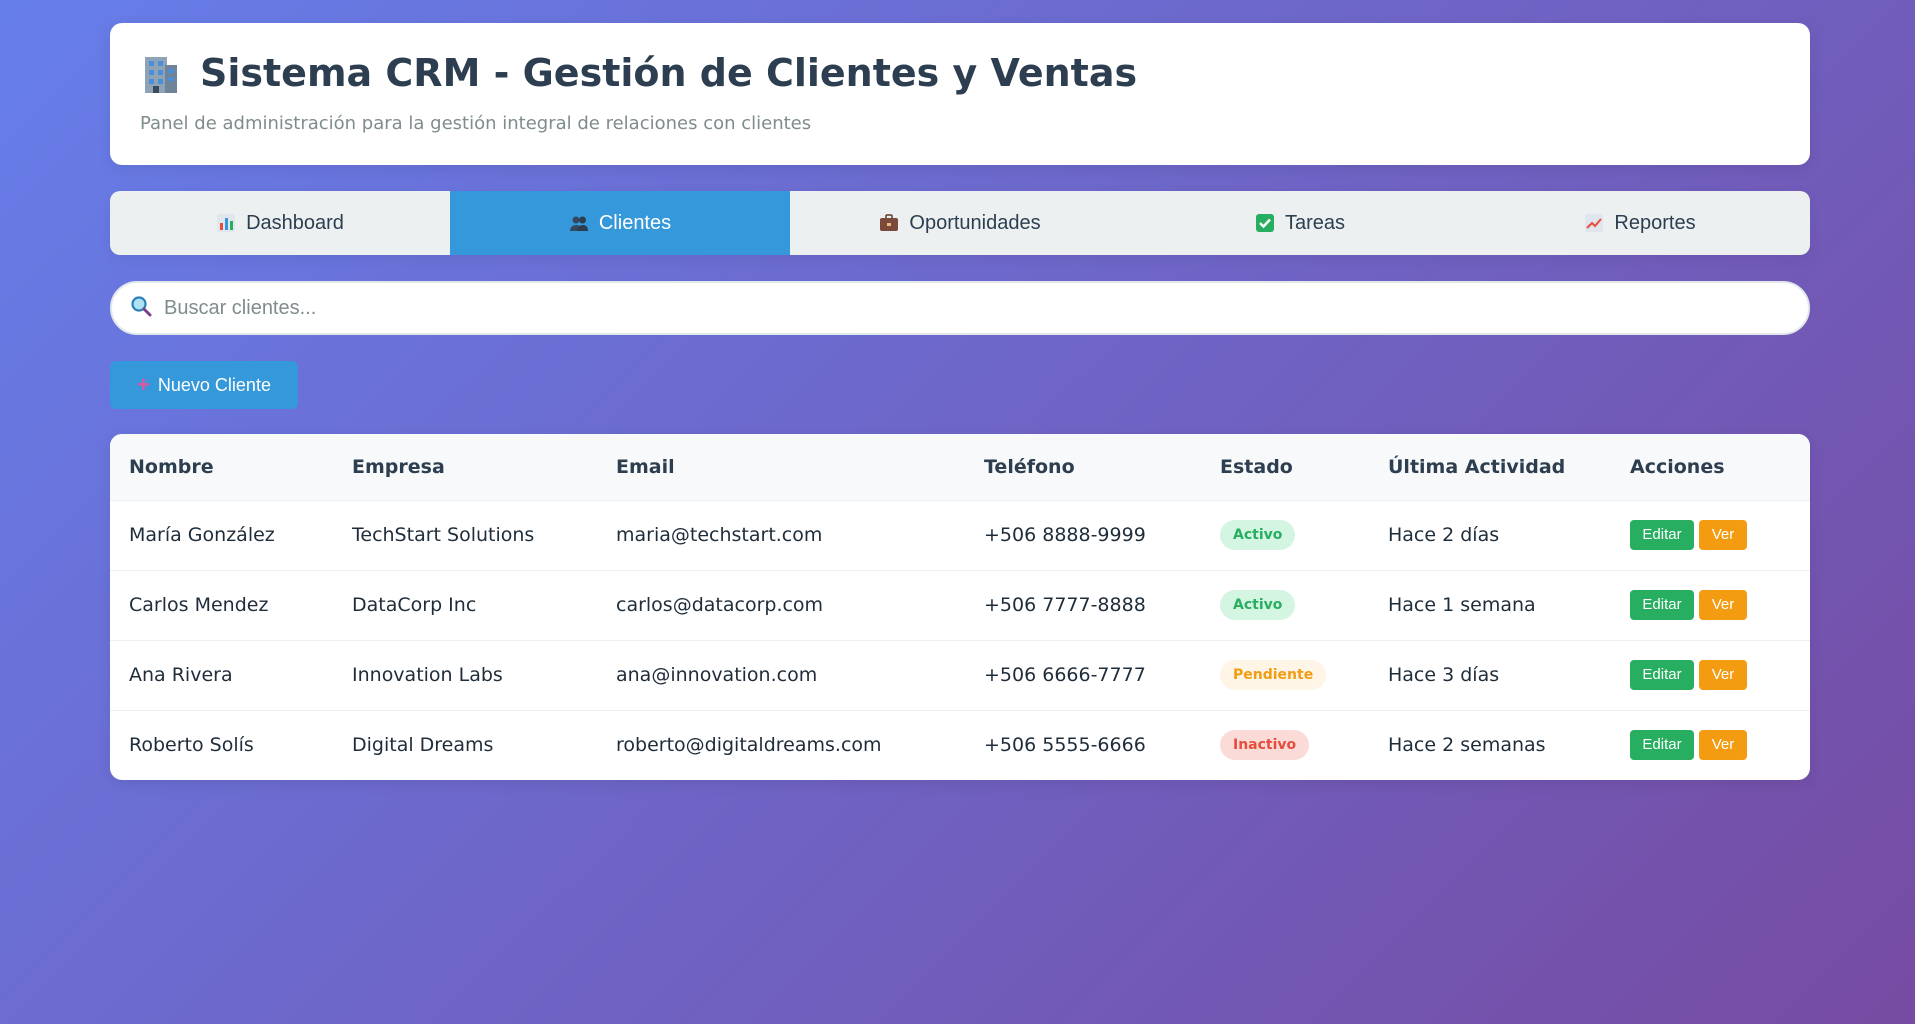 This screenshot has height=1024, width=1915. I want to click on status-badge: Pendiente, so click(1273, 675).